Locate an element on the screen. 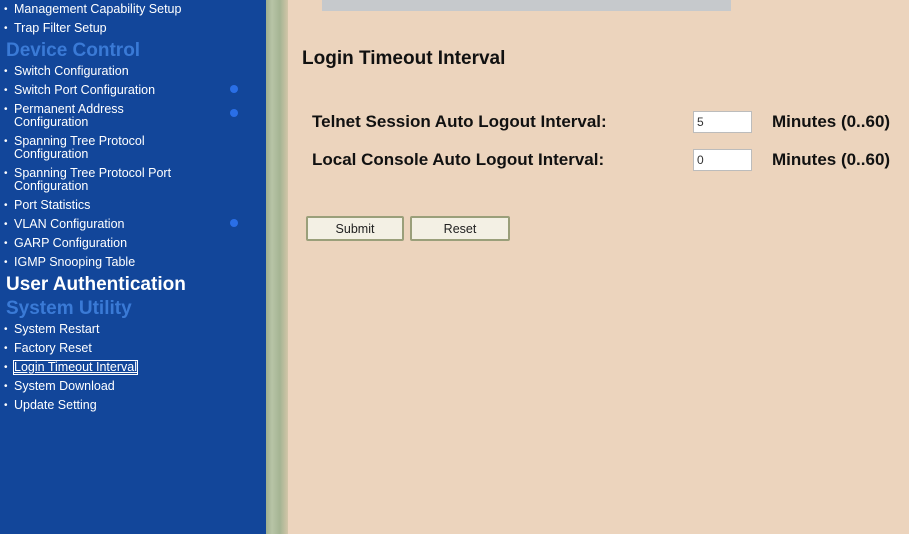  sidebar-item-label: VLAN Configuration is located at coordinates (69, 224).